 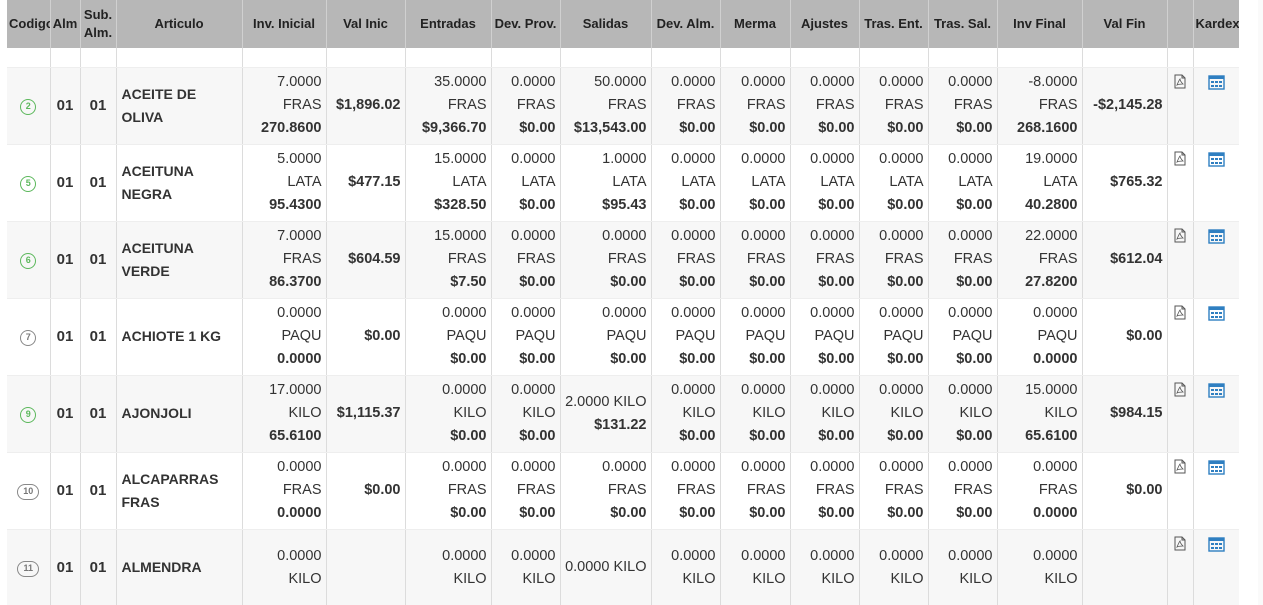 What do you see at coordinates (302, 105) in the screenshot?
I see `inv-inicial-cell-line: FRAS` at bounding box center [302, 105].